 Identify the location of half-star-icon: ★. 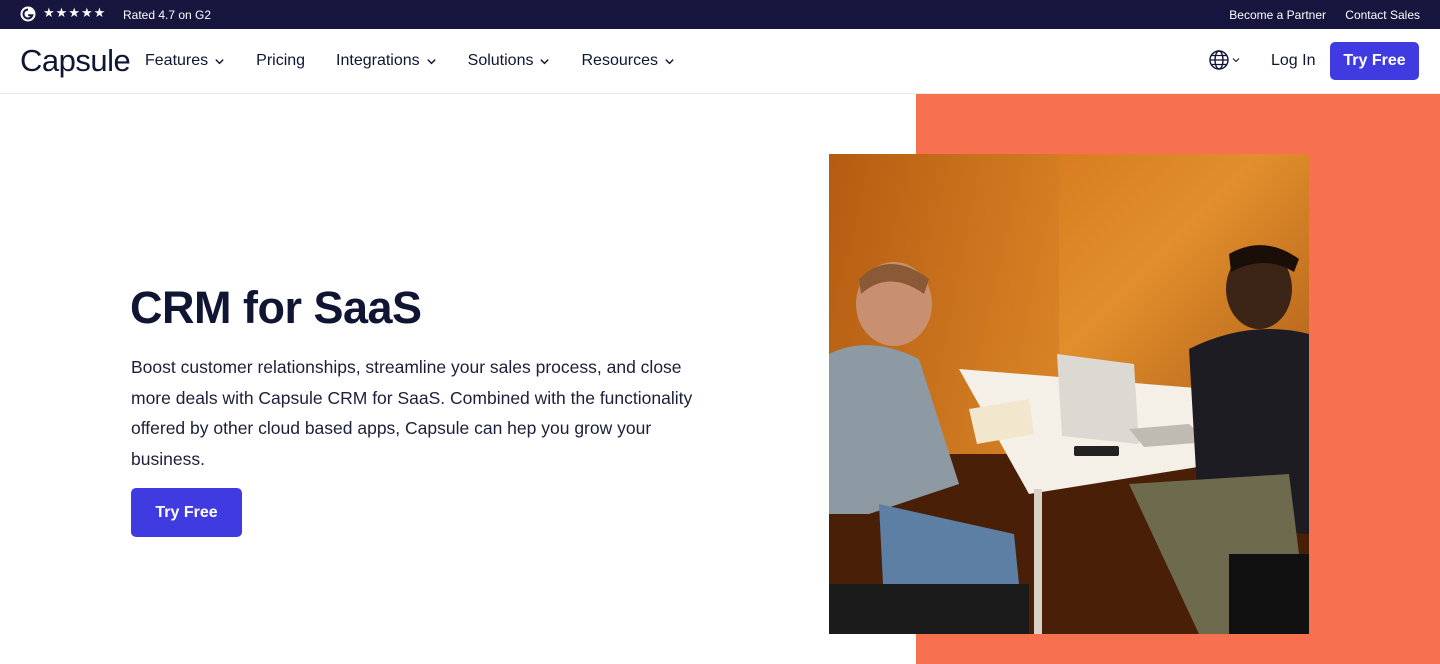
(99, 12).